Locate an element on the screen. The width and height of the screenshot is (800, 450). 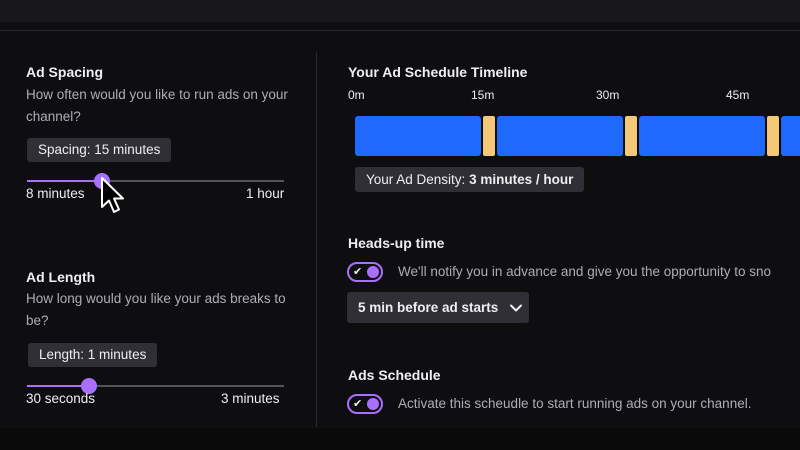
timeline-title: Your Ad Schedule Timeline is located at coordinates (438, 72).